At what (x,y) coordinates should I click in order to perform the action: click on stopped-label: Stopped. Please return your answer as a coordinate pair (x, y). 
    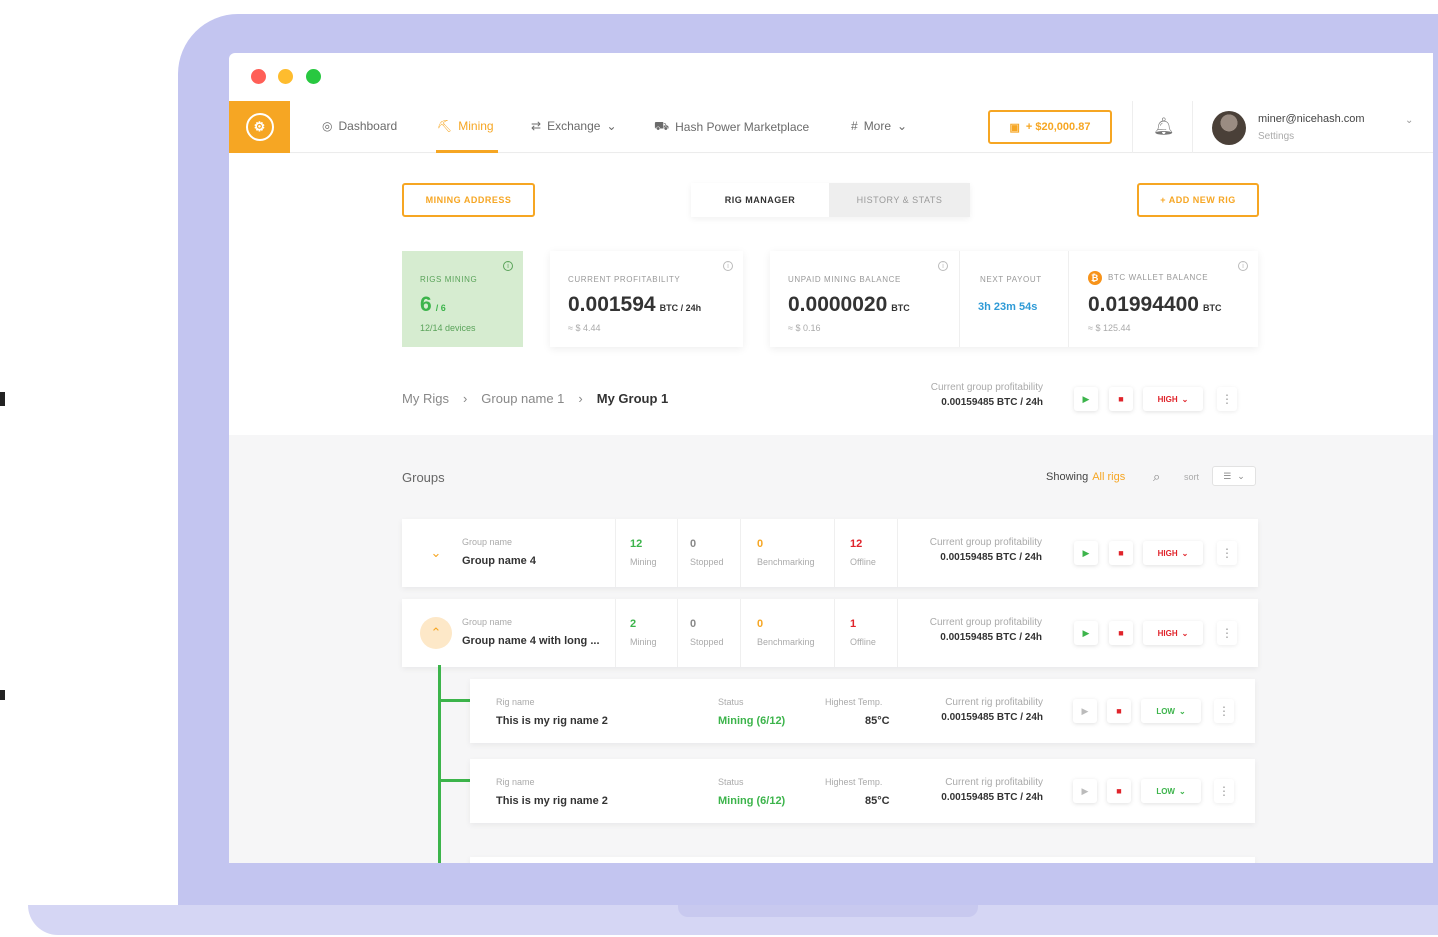
    Looking at the image, I should click on (707, 562).